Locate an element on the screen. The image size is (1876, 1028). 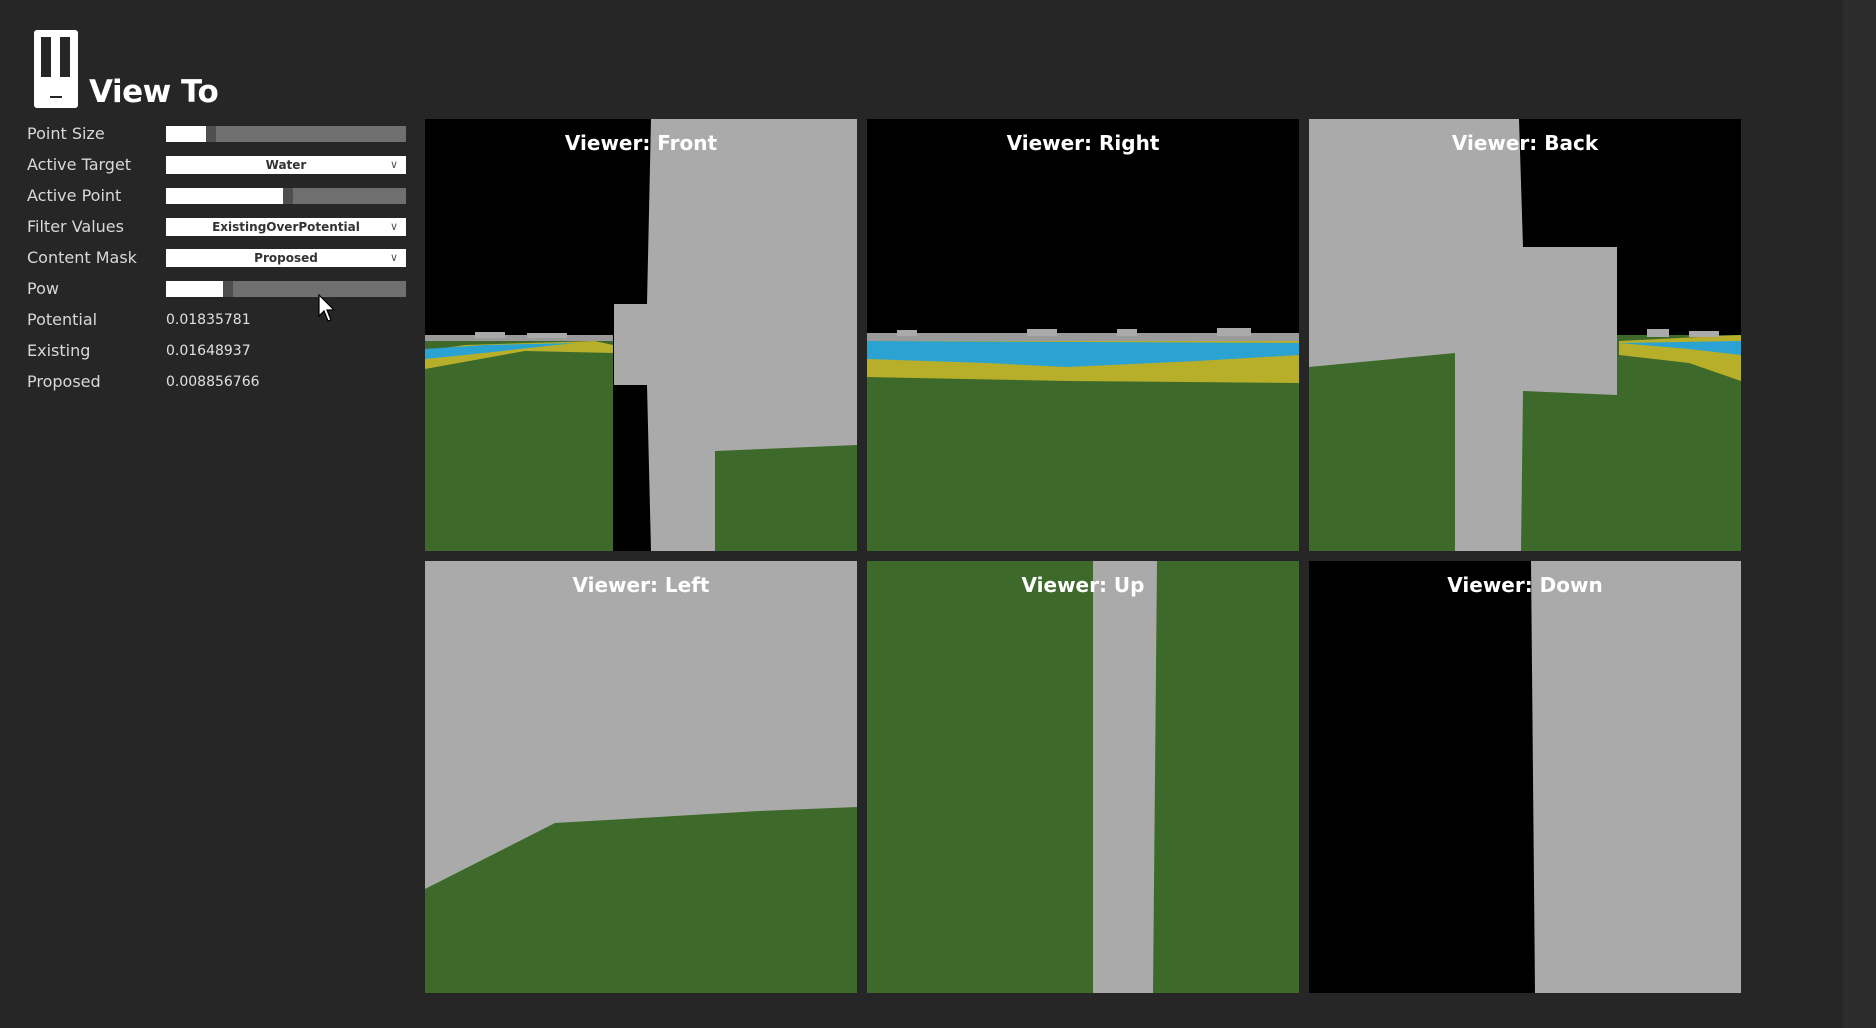
mouse-cursor-icon is located at coordinates (327, 308).